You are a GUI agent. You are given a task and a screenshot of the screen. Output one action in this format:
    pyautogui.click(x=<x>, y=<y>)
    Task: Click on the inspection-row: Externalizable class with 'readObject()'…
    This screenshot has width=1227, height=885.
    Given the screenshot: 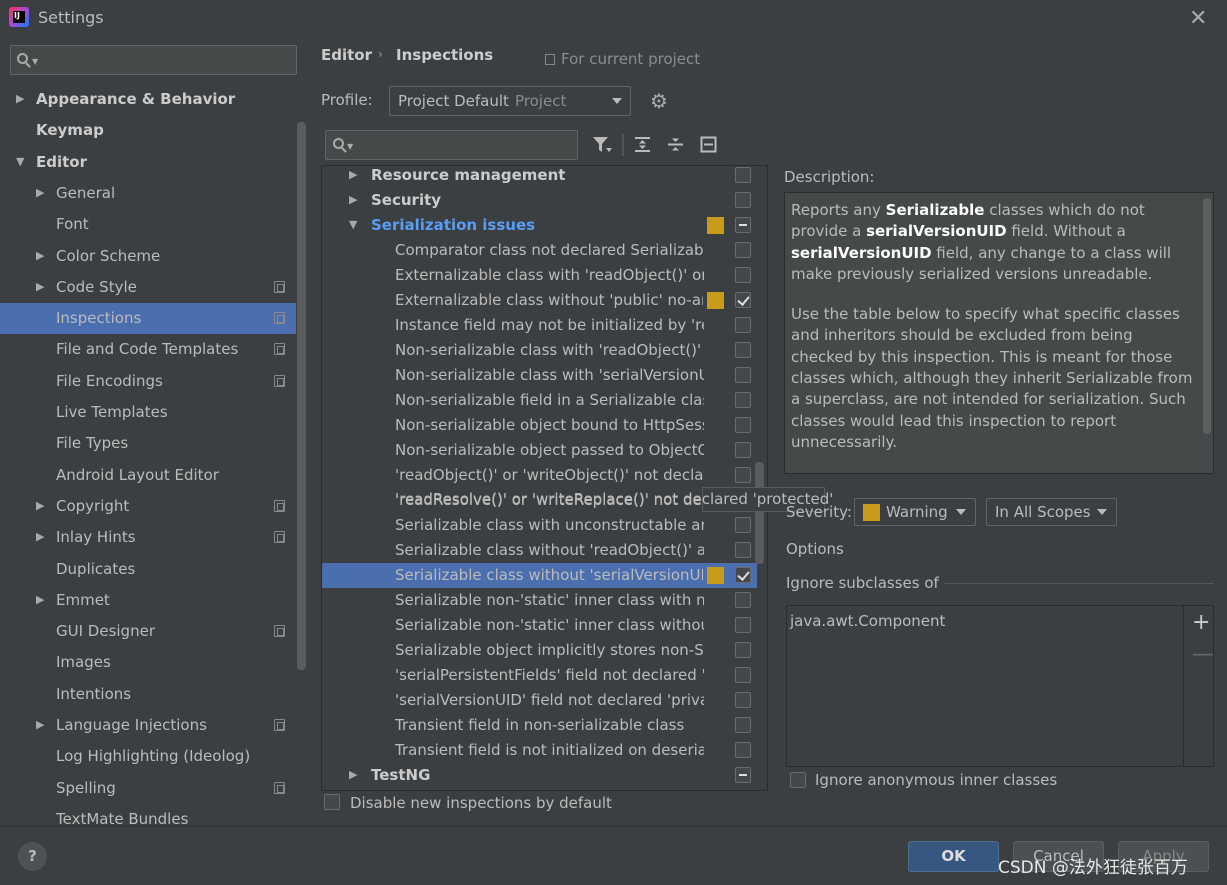 What is the action you would take?
    pyautogui.click(x=544, y=275)
    